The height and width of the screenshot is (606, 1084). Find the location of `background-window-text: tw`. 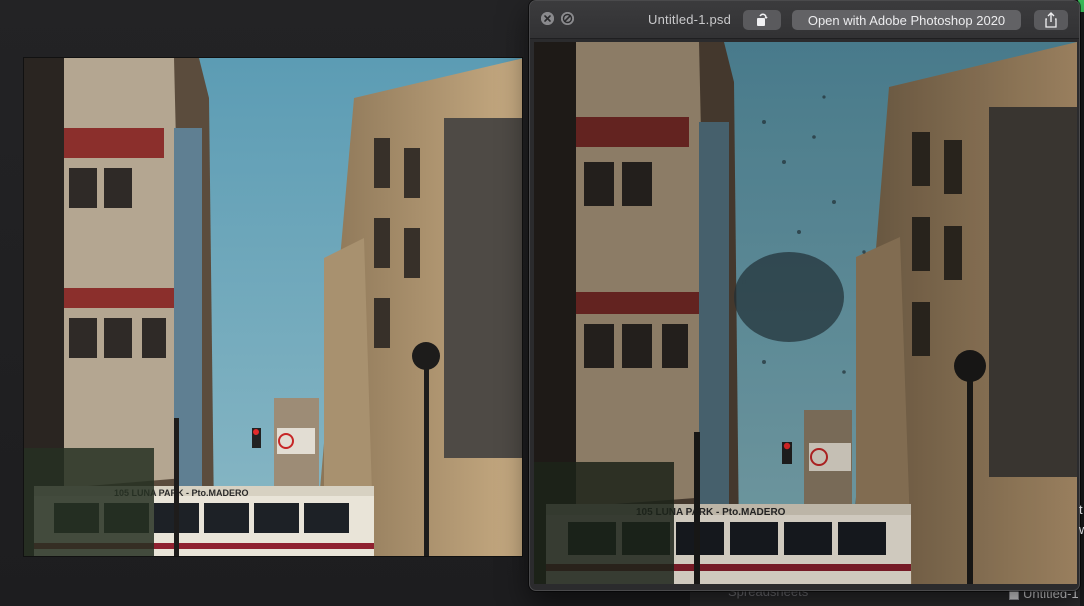

background-window-text: tw is located at coordinates (1081, 519).